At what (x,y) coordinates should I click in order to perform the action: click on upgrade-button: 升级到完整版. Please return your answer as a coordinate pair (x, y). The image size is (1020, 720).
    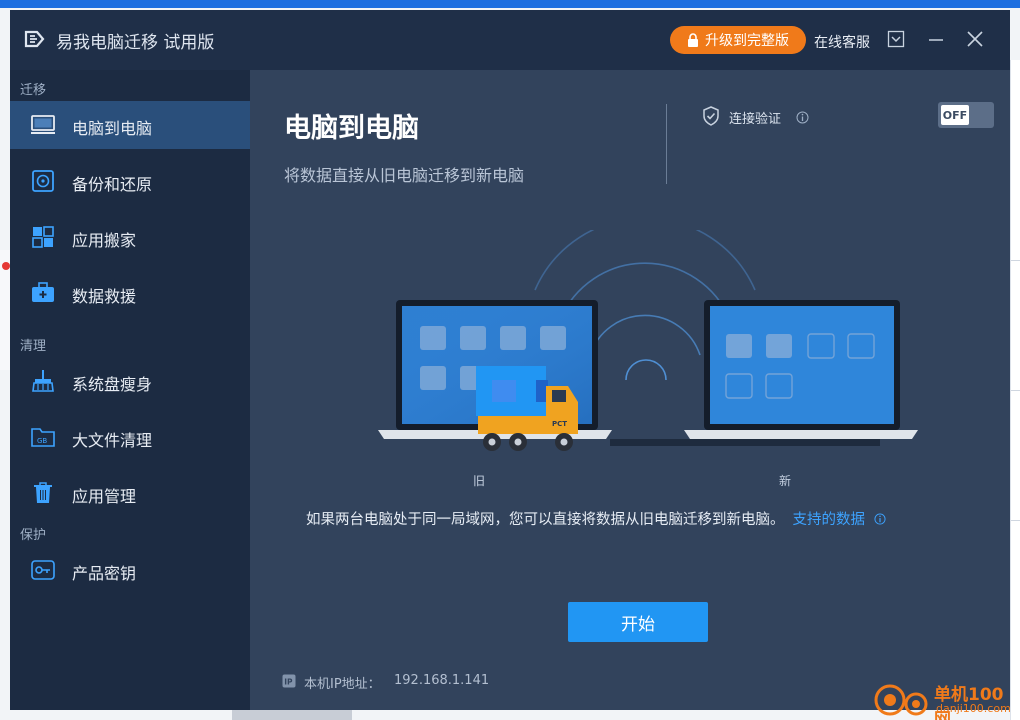
    Looking at the image, I should click on (738, 40).